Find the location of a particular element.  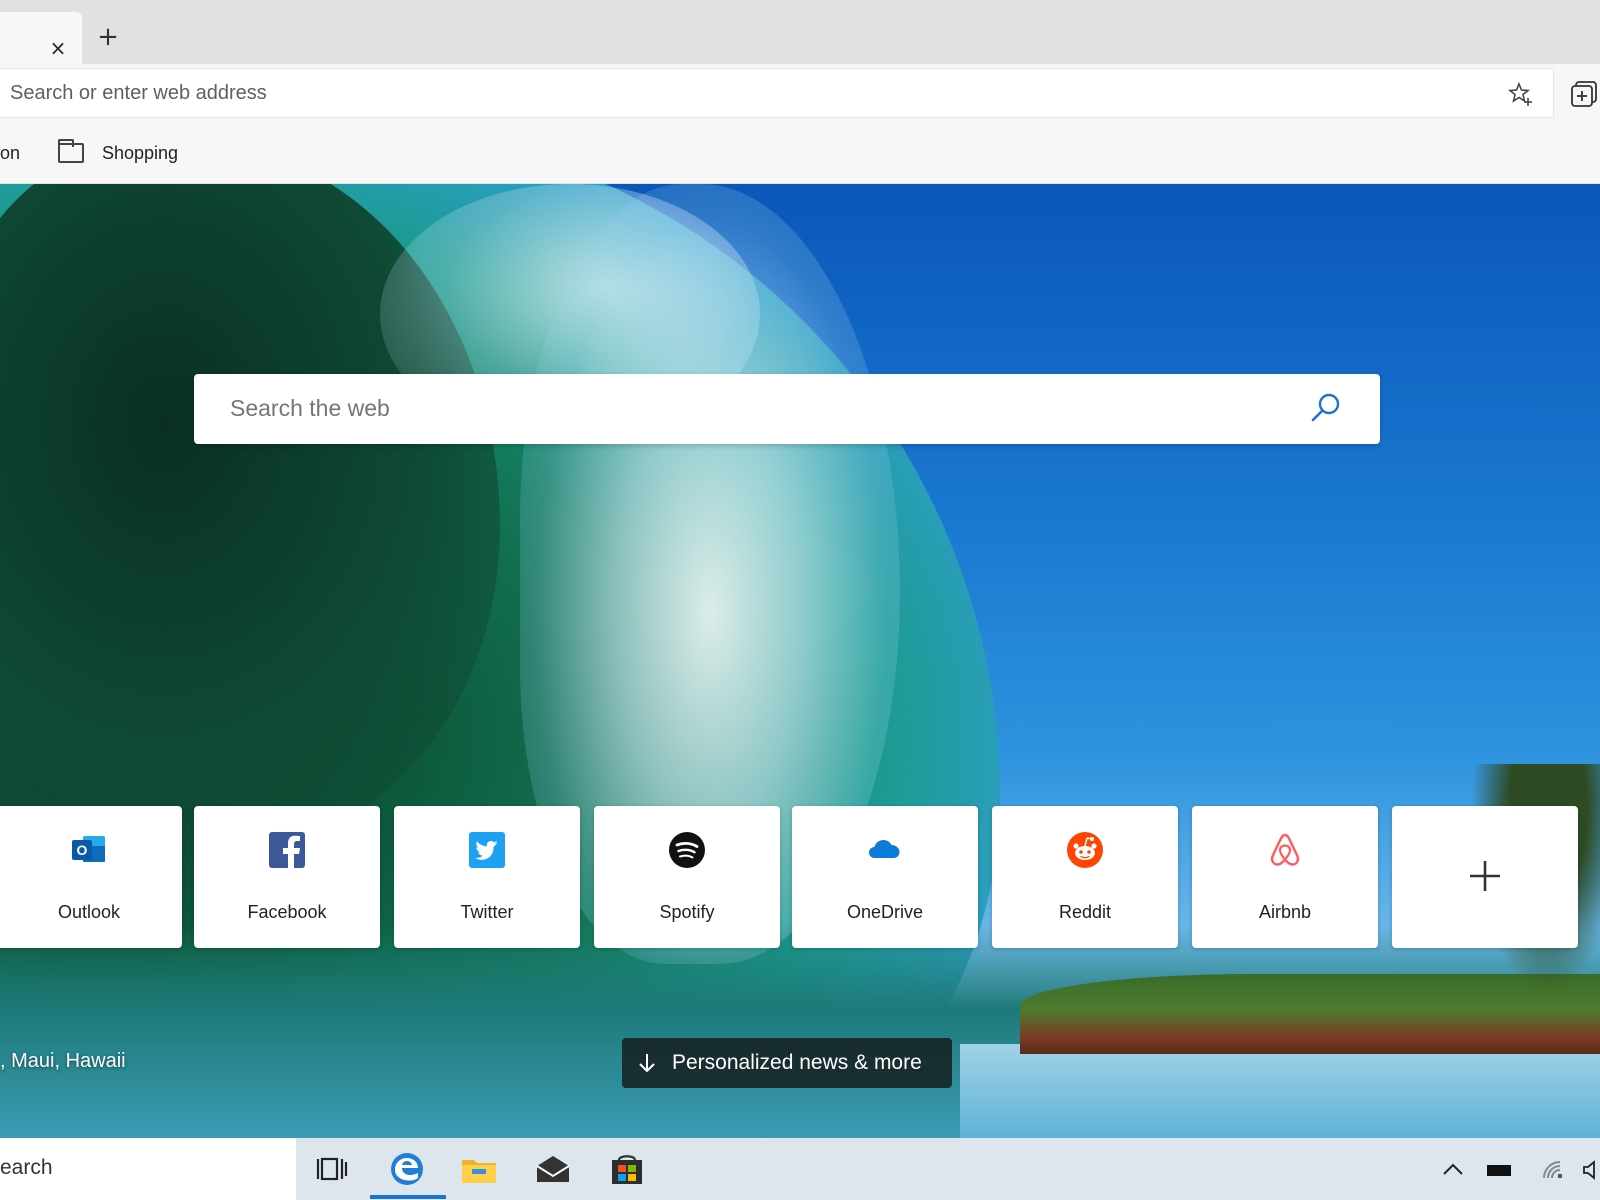

folder-icon is located at coordinates (71, 151).